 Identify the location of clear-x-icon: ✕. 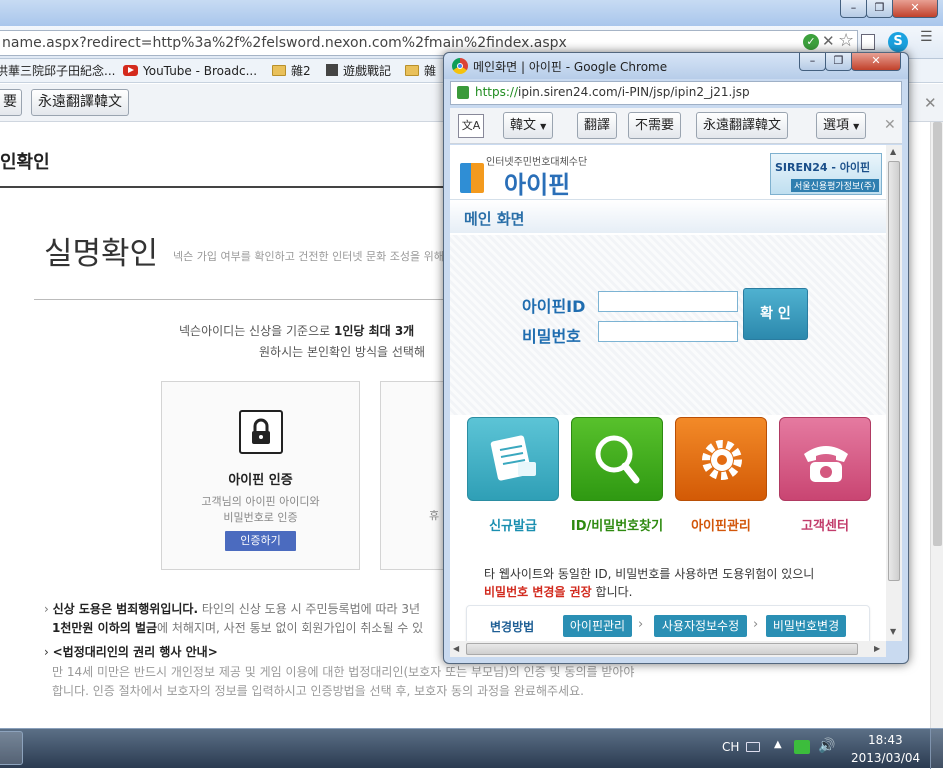
(828, 41).